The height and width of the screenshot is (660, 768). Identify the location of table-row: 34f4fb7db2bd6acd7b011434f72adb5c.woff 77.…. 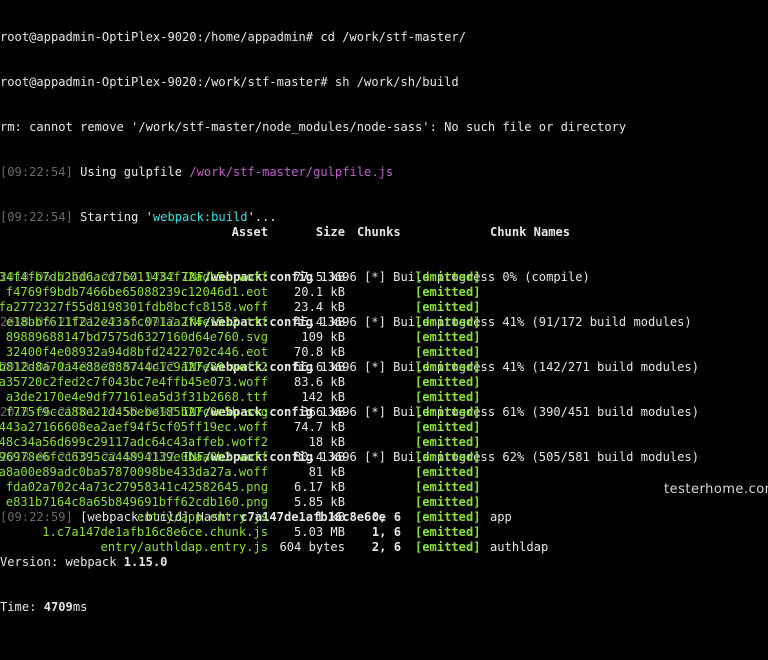
(384, 277).